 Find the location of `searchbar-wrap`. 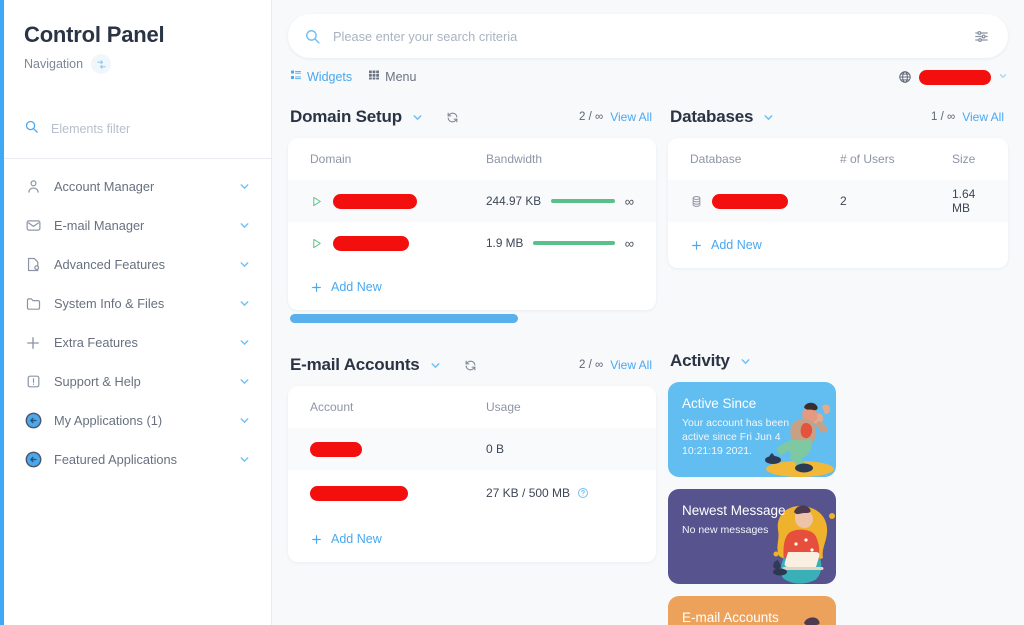

searchbar-wrap is located at coordinates (648, 29).